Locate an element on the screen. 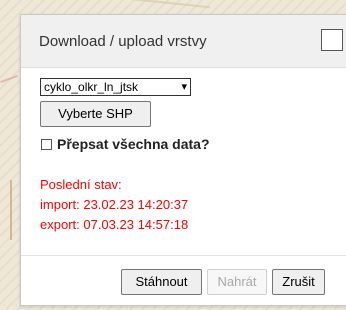 The height and width of the screenshot is (310, 346). dialog-title: Download / upload vrstvy is located at coordinates (123, 41).